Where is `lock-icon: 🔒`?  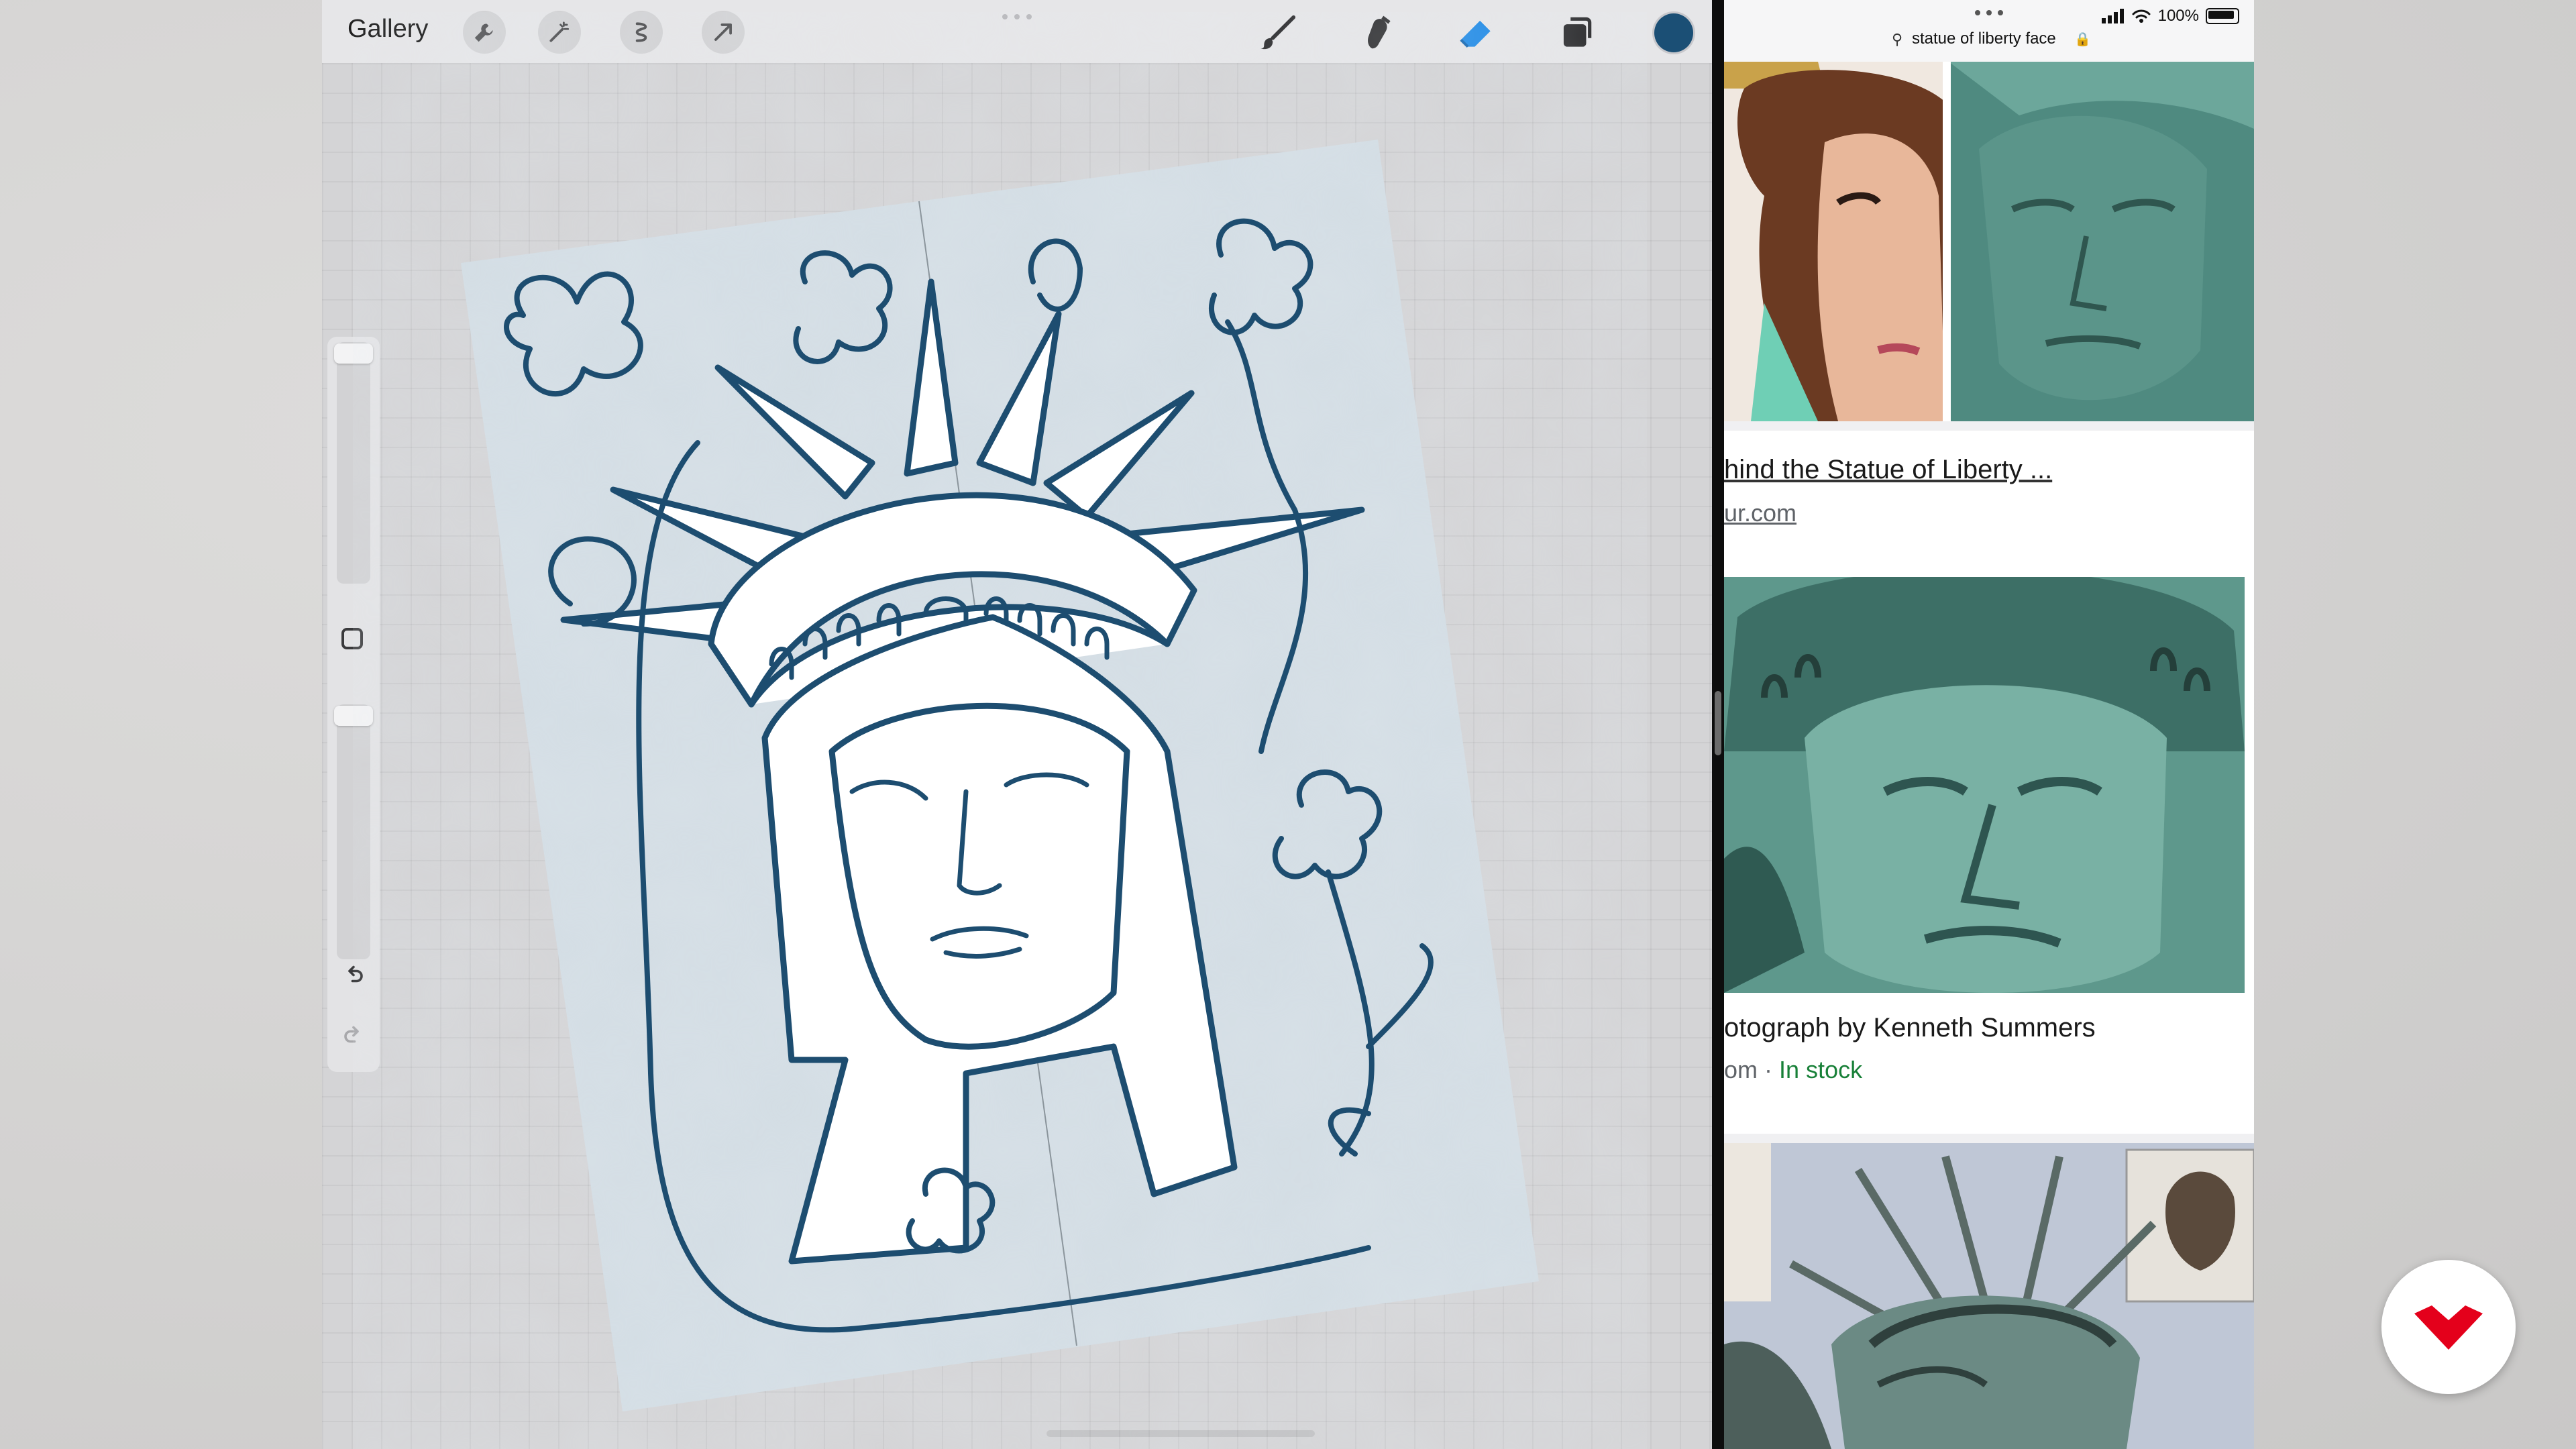 lock-icon: 🔒 is located at coordinates (2082, 39).